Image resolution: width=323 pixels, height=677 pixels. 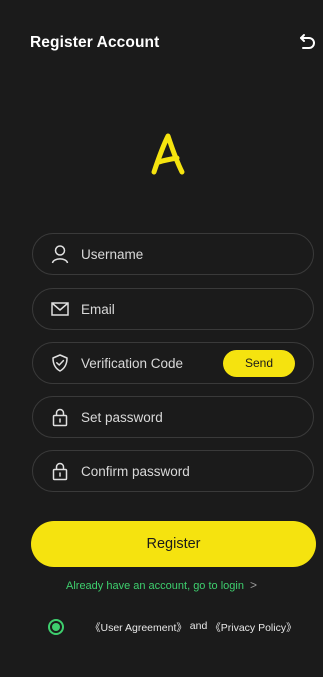 I want to click on agreement-radio, so click(x=56, y=627).